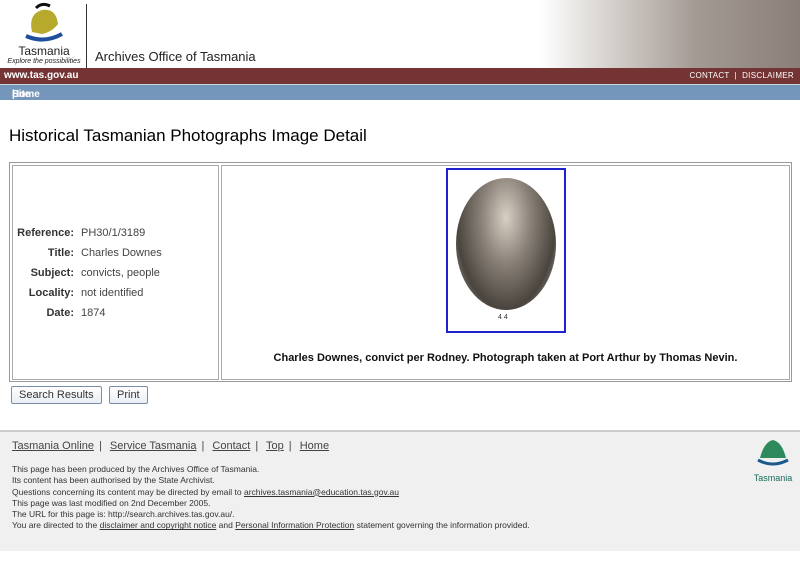 The image size is (800, 575). I want to click on devil-logo-icon, so click(44, 22).